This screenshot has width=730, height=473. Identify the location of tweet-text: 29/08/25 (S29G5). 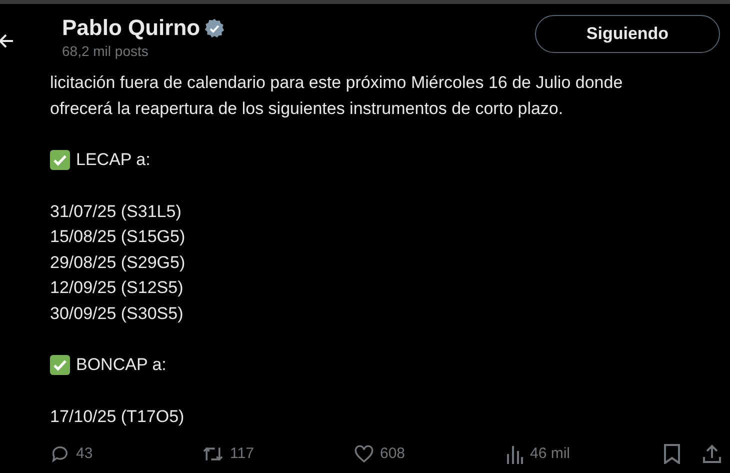
(118, 263).